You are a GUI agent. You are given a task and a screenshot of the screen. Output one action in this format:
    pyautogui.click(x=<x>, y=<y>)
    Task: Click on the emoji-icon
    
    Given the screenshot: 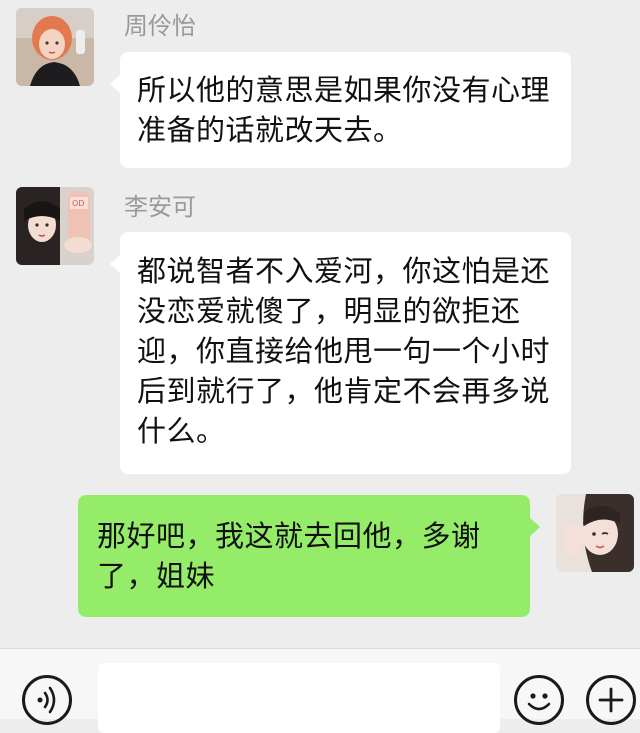 What is the action you would take?
    pyautogui.click(x=539, y=702)
    